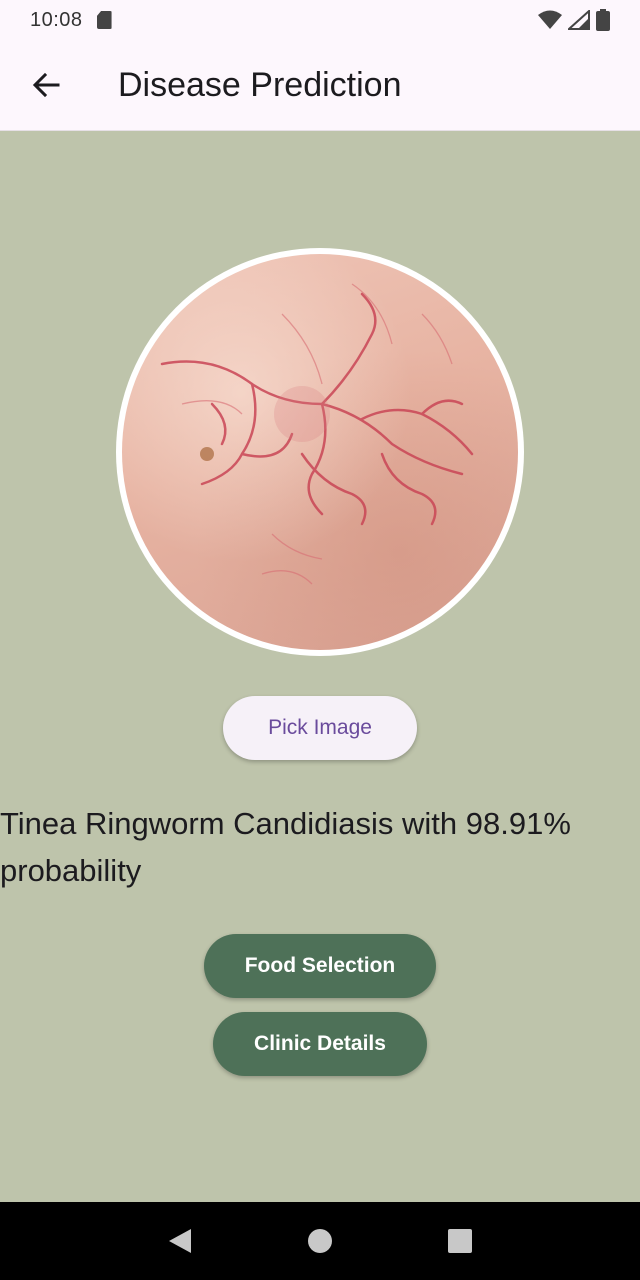  I want to click on status-bar: 10:08, so click(320, 20).